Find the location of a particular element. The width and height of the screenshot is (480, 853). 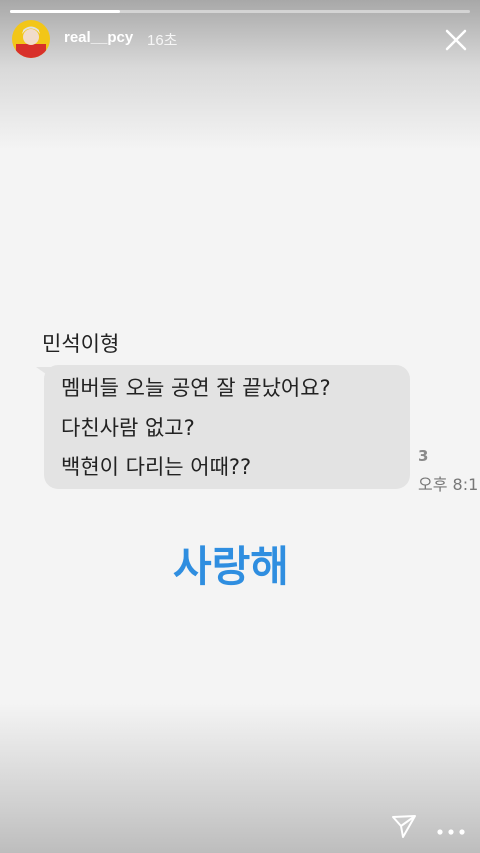

story-text-overlay: 사랑해 is located at coordinates (231, 566).